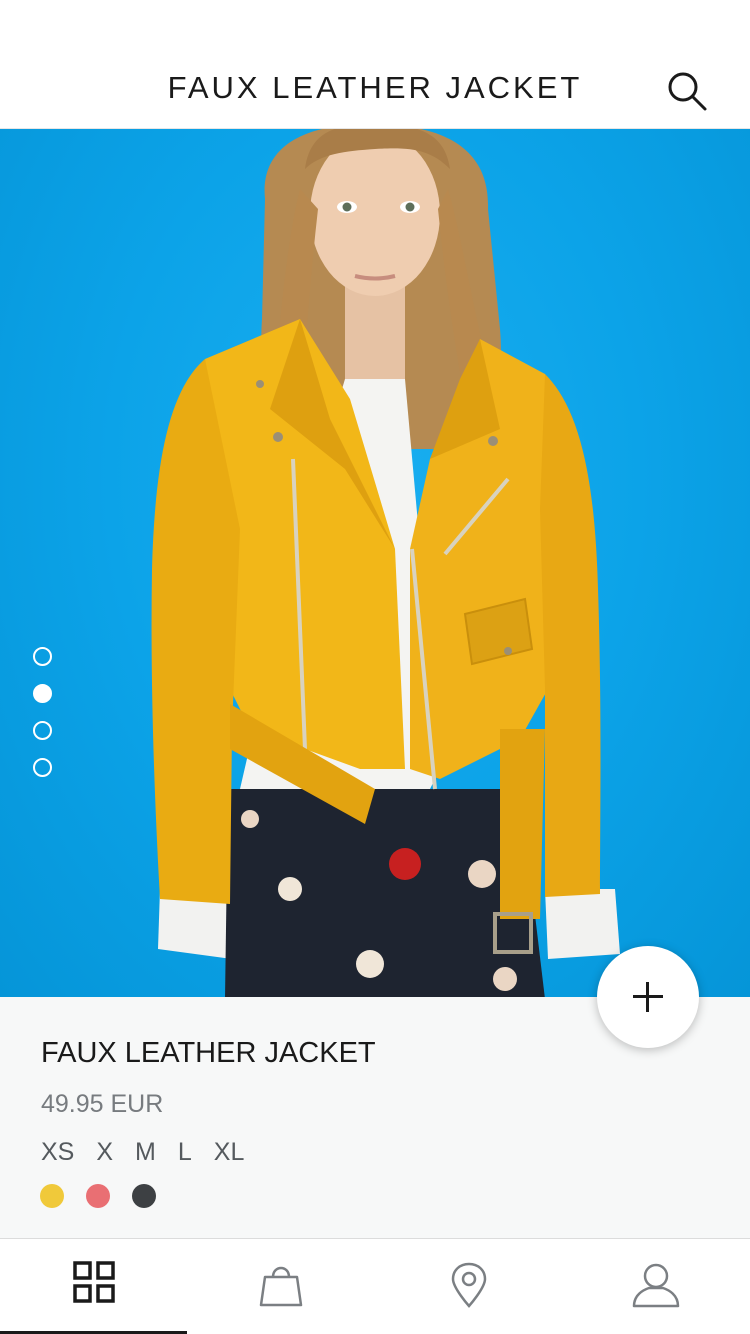  What do you see at coordinates (98, 1196) in the screenshot?
I see `color-swatch-pink` at bounding box center [98, 1196].